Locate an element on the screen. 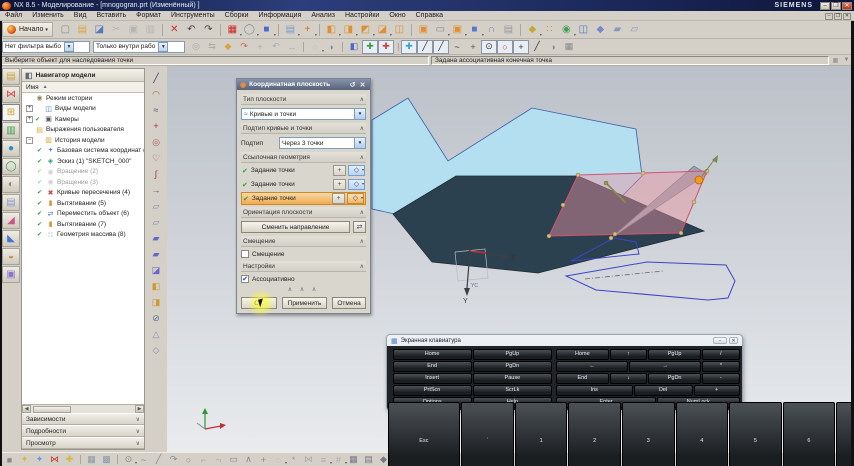  section-offset: Смещение ∧ is located at coordinates (303, 241).